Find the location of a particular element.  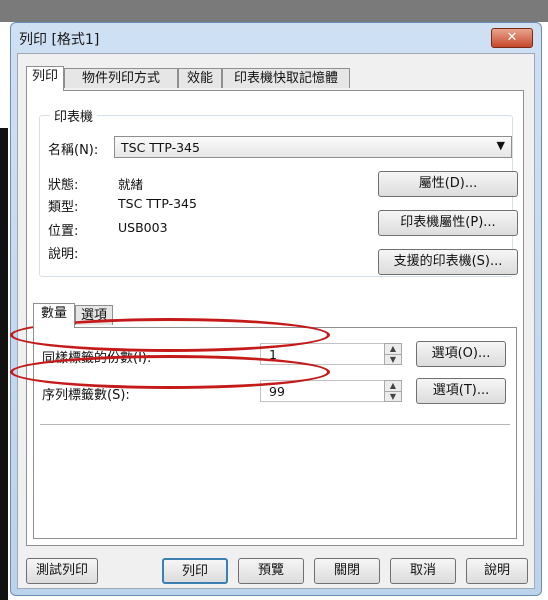

cancel-button: 取消 is located at coordinates (423, 571).